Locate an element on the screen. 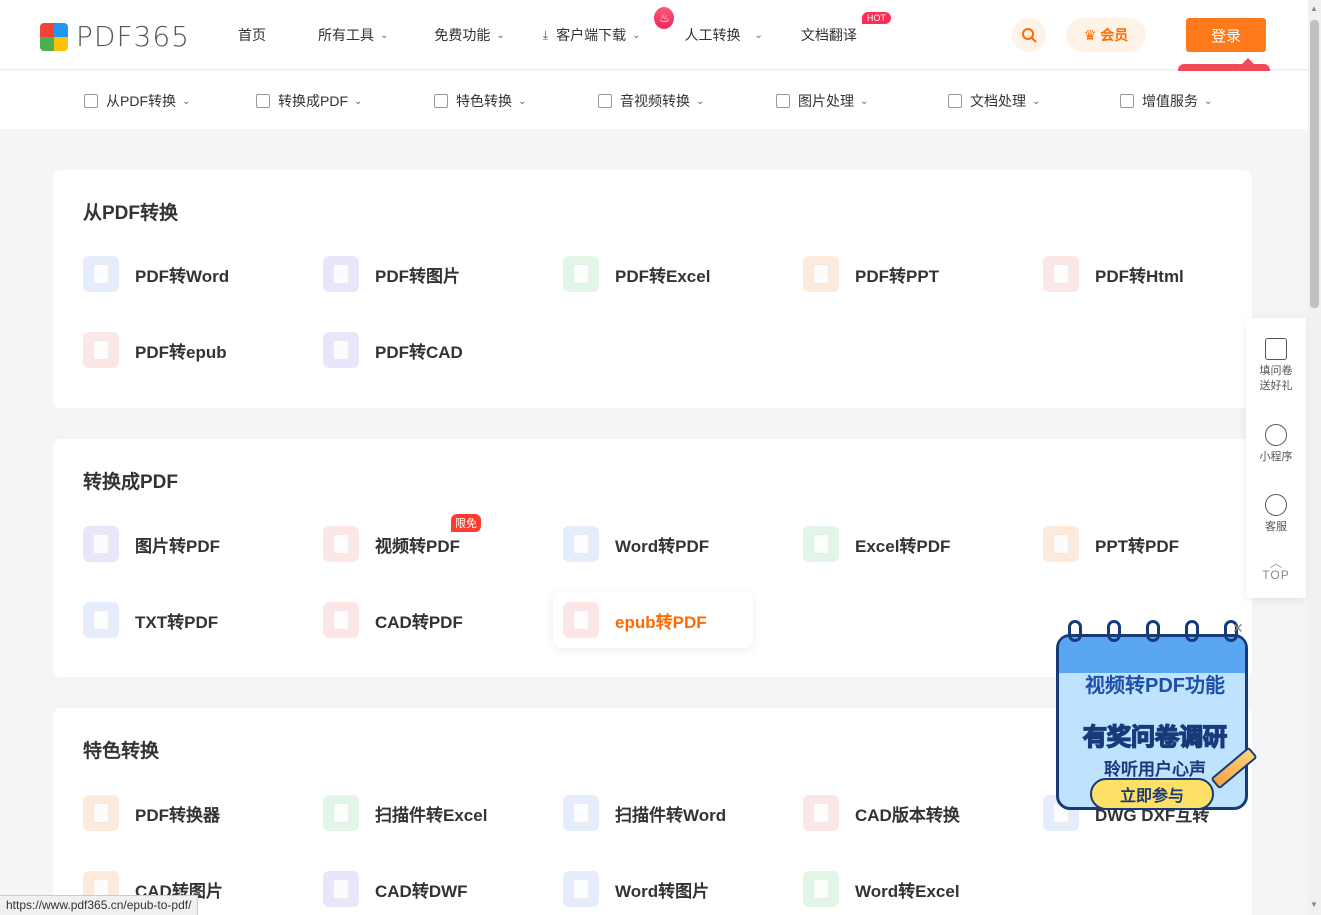 The height and width of the screenshot is (915, 1321). tool-label: PDF转PPT is located at coordinates (897, 276).